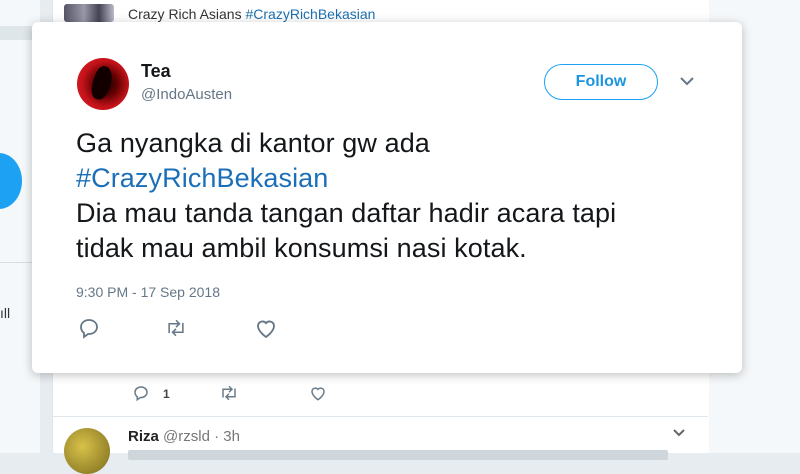 The width and height of the screenshot is (800, 474). I want to click on background-chevron-down-icon, so click(679, 433).